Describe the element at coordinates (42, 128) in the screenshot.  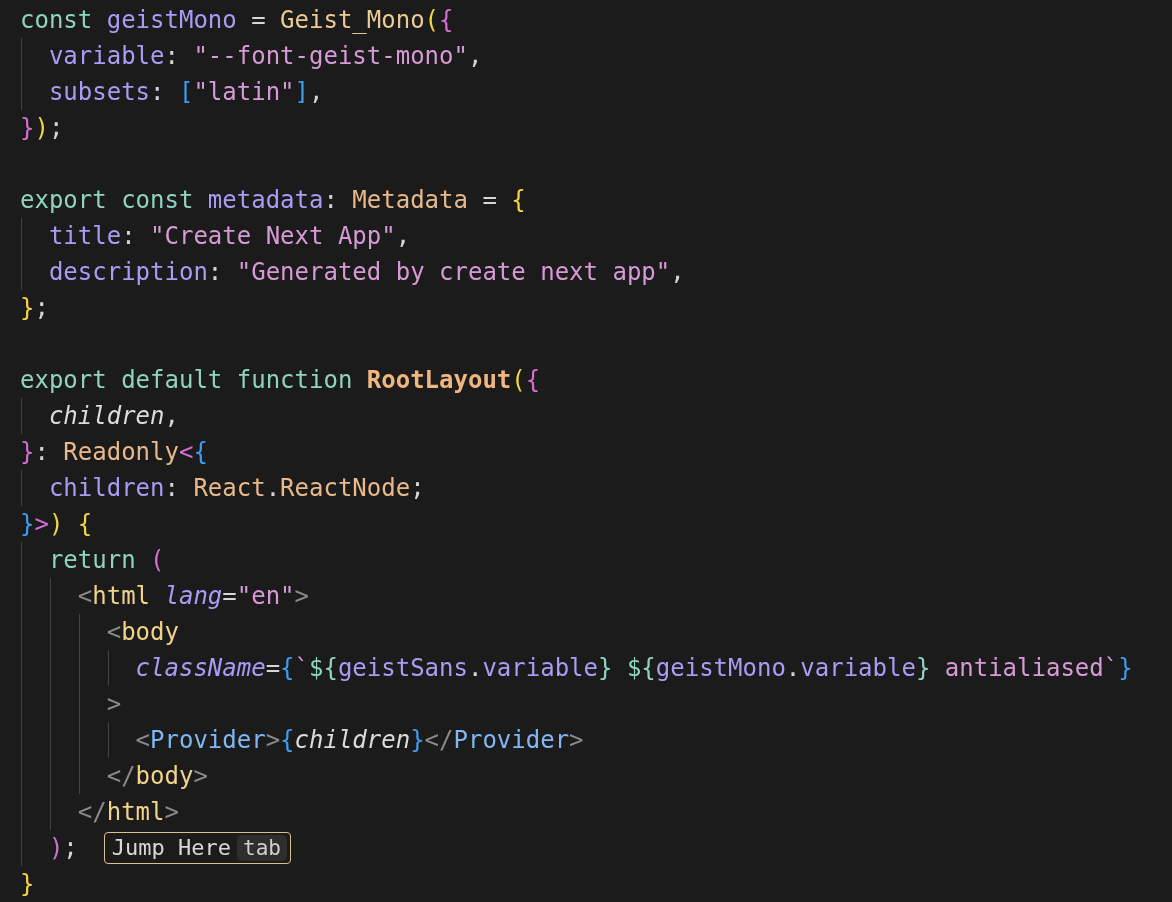
I see `code-line: });` at that location.